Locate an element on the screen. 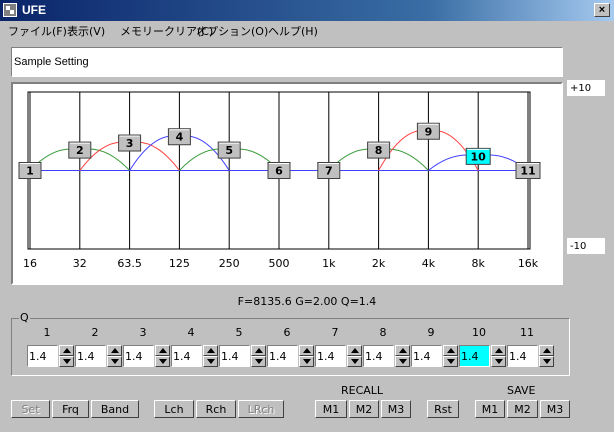 This screenshot has height=432, width=614. q-band-number: 3 is located at coordinates (143, 332).